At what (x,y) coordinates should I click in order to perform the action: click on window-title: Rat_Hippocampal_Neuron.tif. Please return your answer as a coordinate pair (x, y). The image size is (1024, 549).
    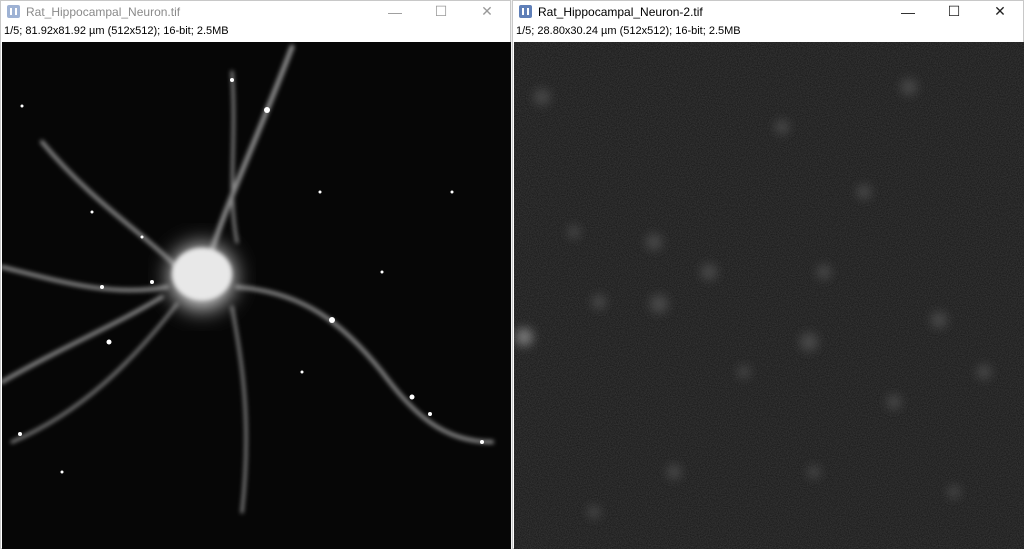
    Looking at the image, I should click on (103, 11).